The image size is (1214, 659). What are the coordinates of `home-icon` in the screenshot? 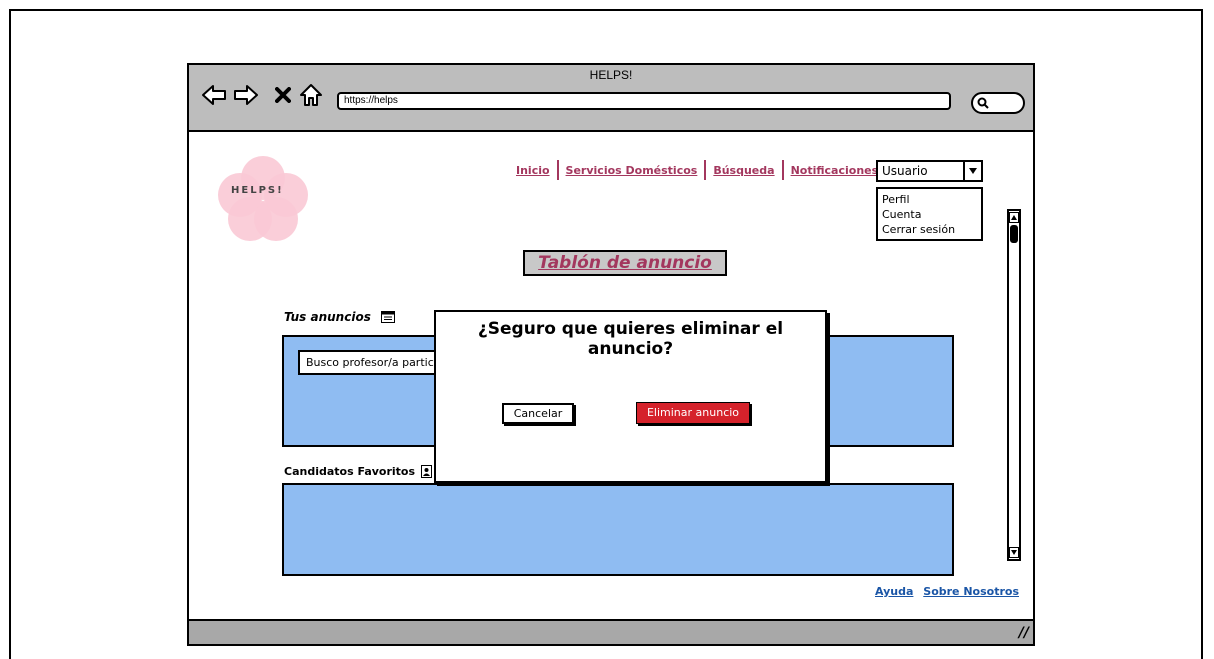 It's located at (311, 95).